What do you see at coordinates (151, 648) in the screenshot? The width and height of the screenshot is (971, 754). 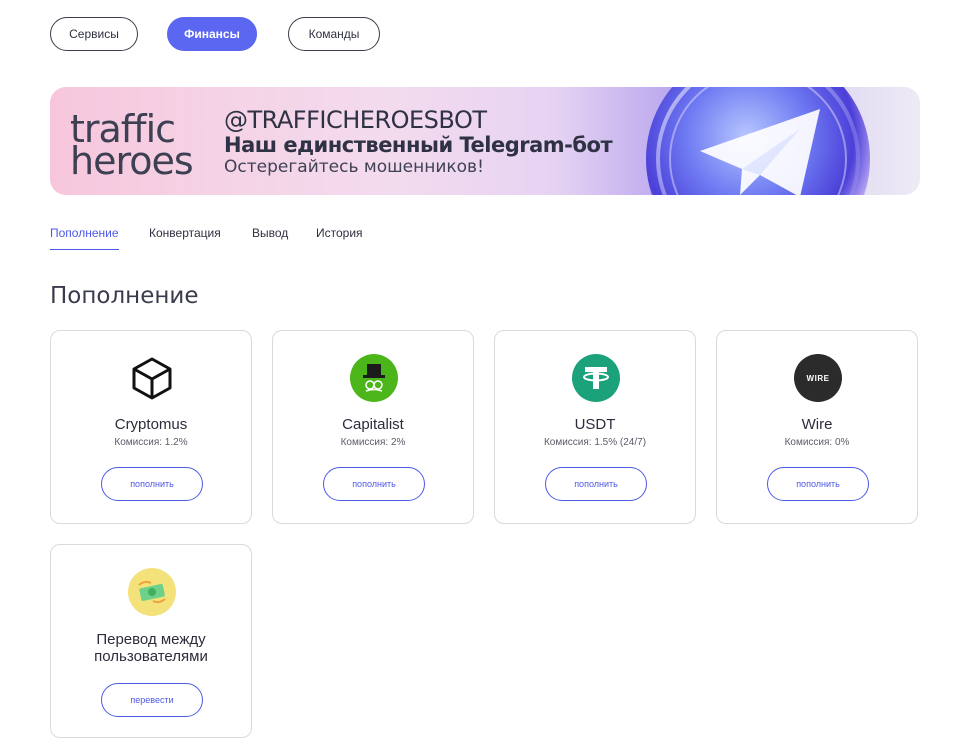 I see `transfer-title: Перевод между пользователями` at bounding box center [151, 648].